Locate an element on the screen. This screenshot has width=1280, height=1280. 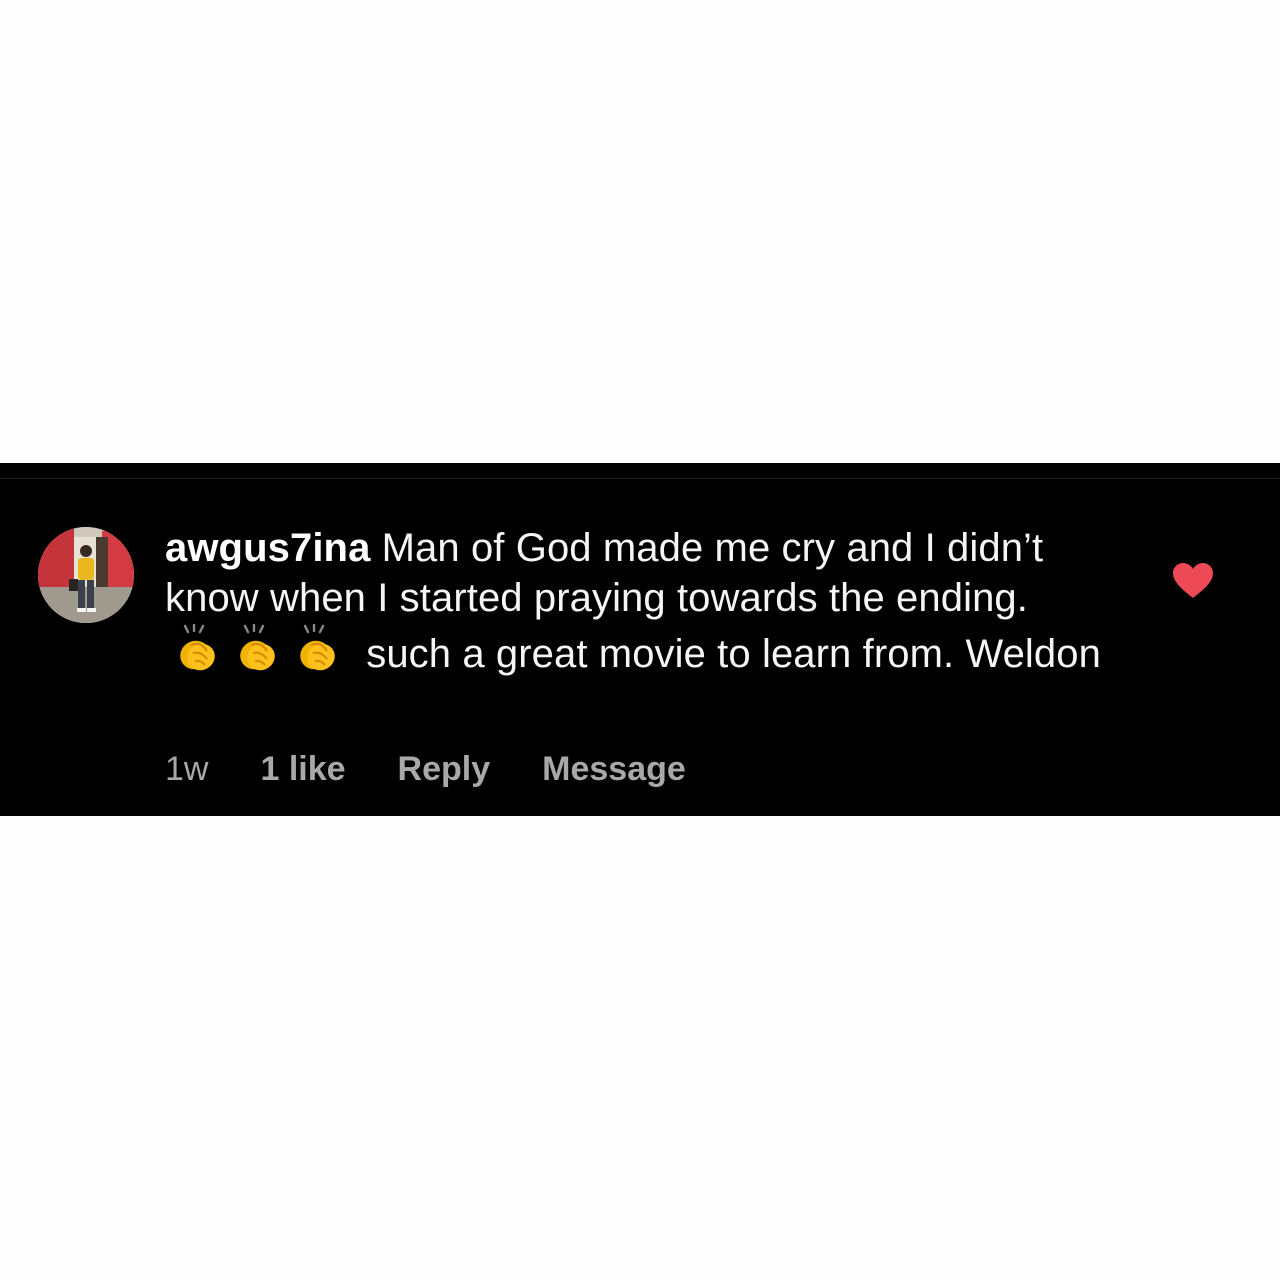
heart-icon is located at coordinates (1193, 580).